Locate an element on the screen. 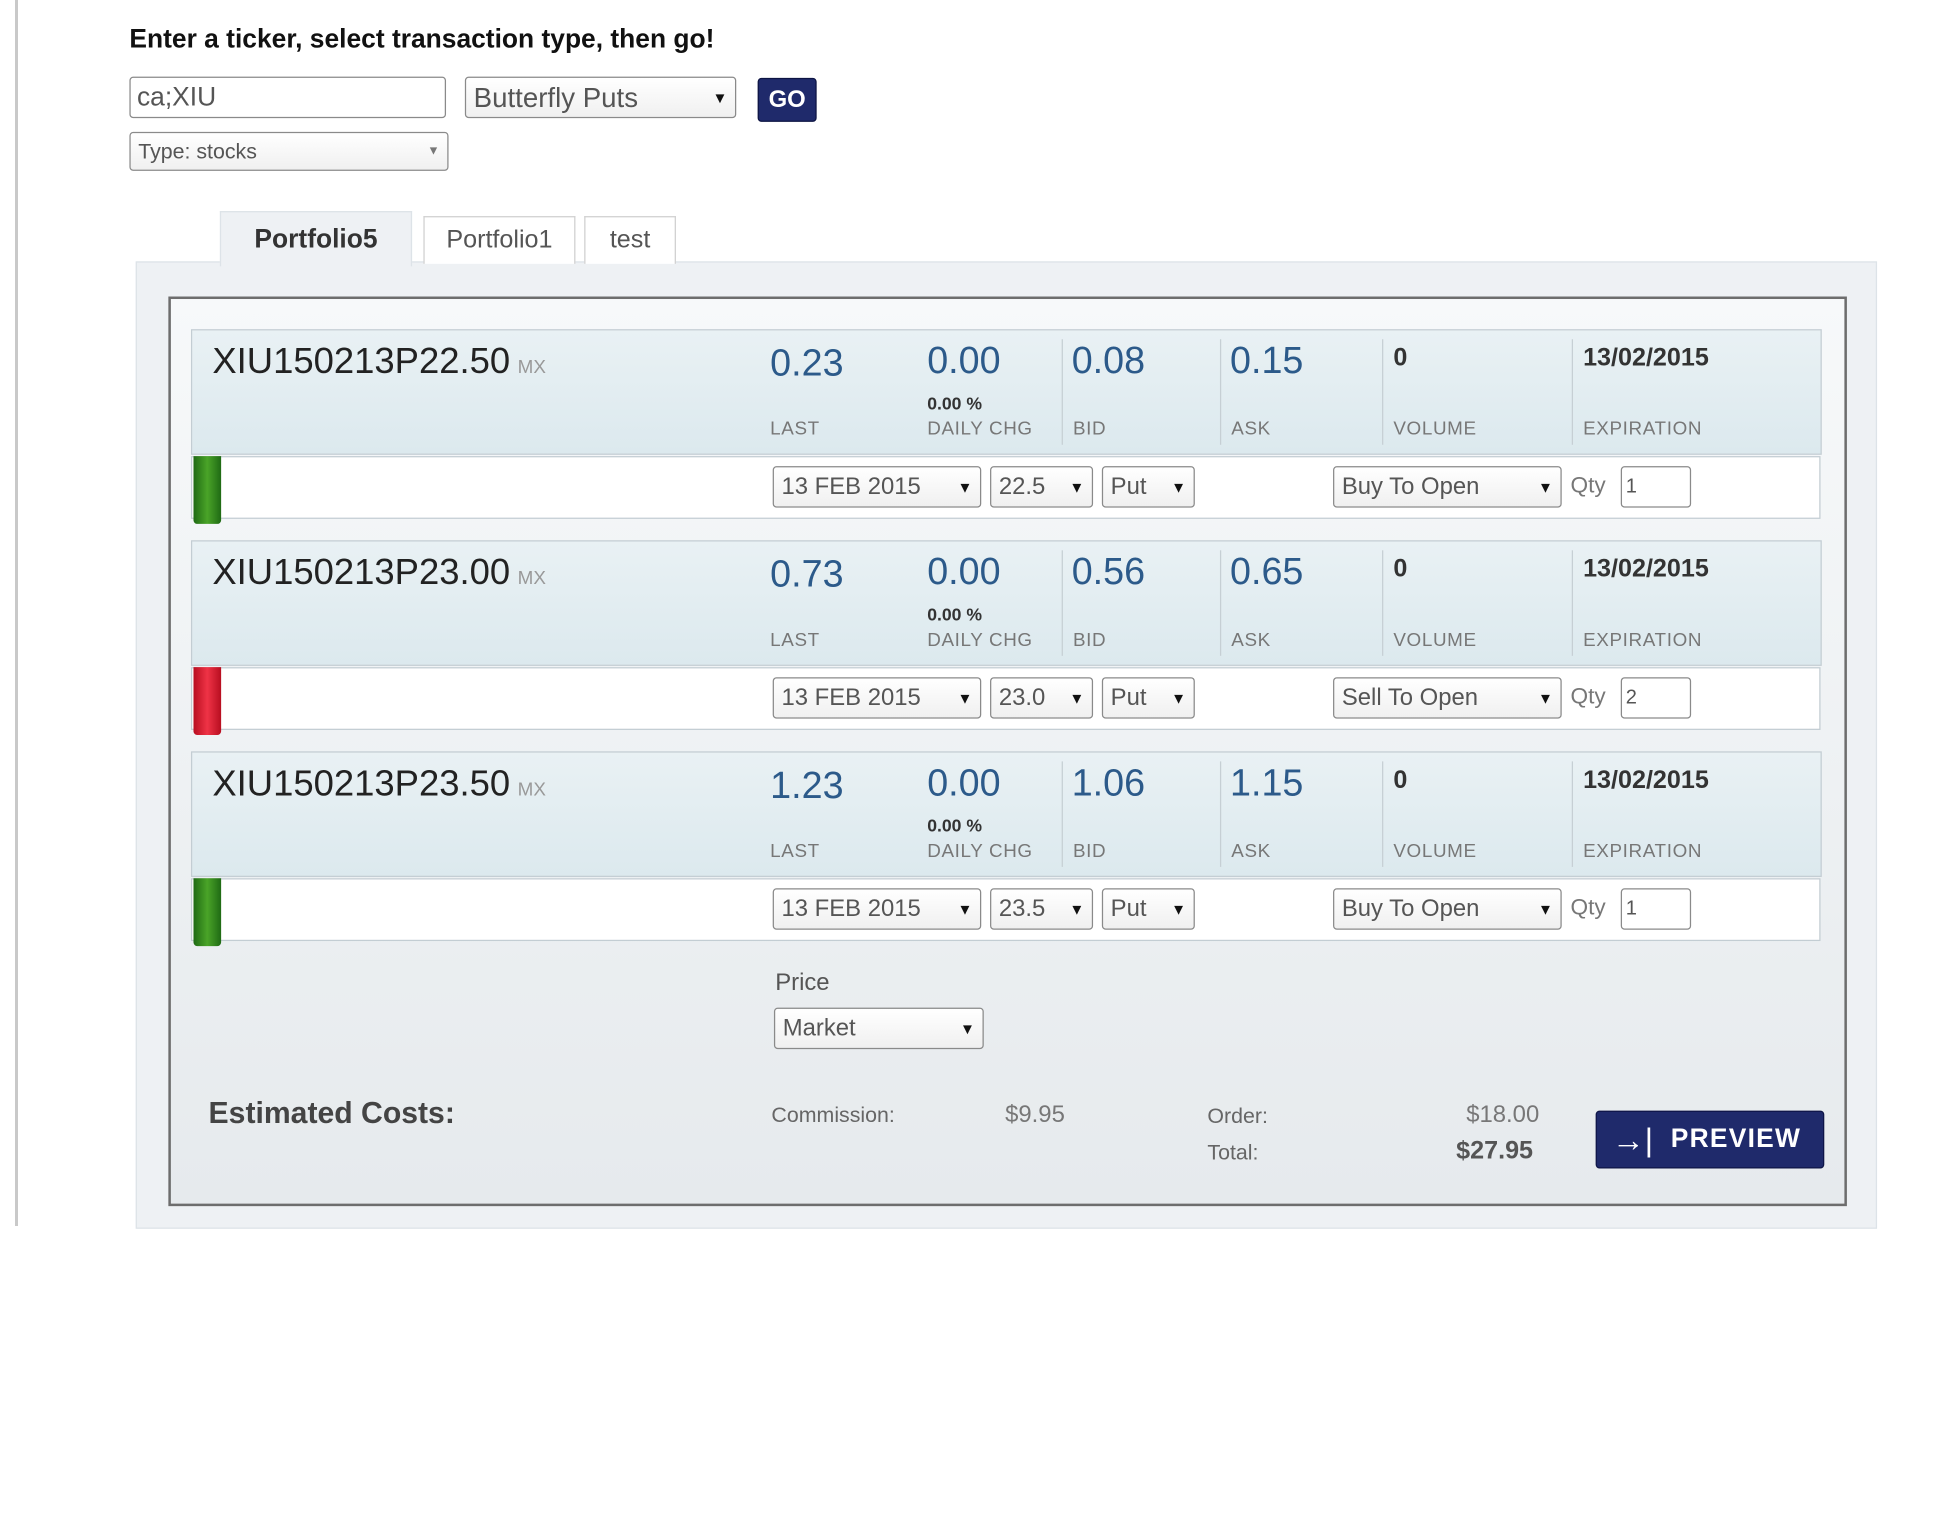 This screenshot has width=1958, height=1540. total-value: $27.95 is located at coordinates (1495, 1151).